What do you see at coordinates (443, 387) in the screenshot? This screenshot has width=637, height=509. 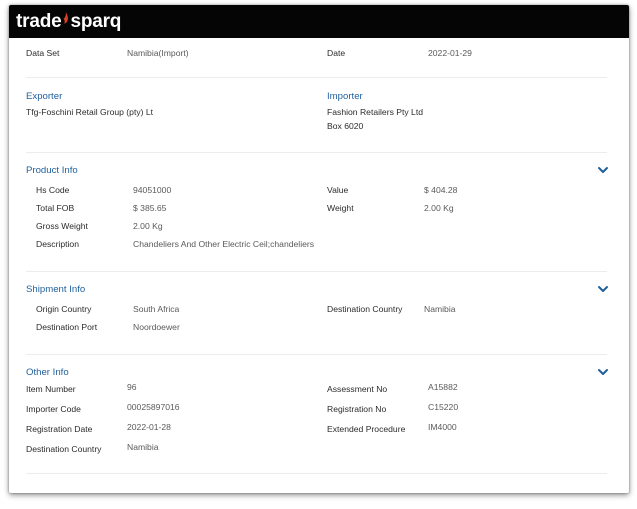 I see `assessment-no-value: A15882` at bounding box center [443, 387].